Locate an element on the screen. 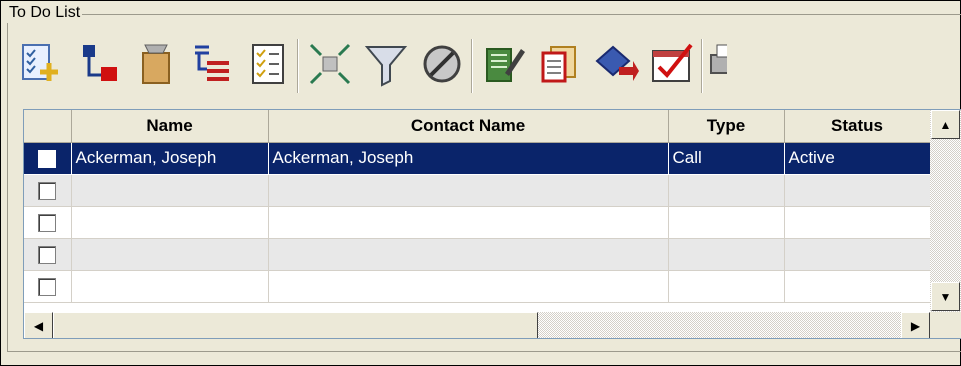 This screenshot has width=961, height=366. table-header-row: Name Contact Name Type Status is located at coordinates (477, 126).